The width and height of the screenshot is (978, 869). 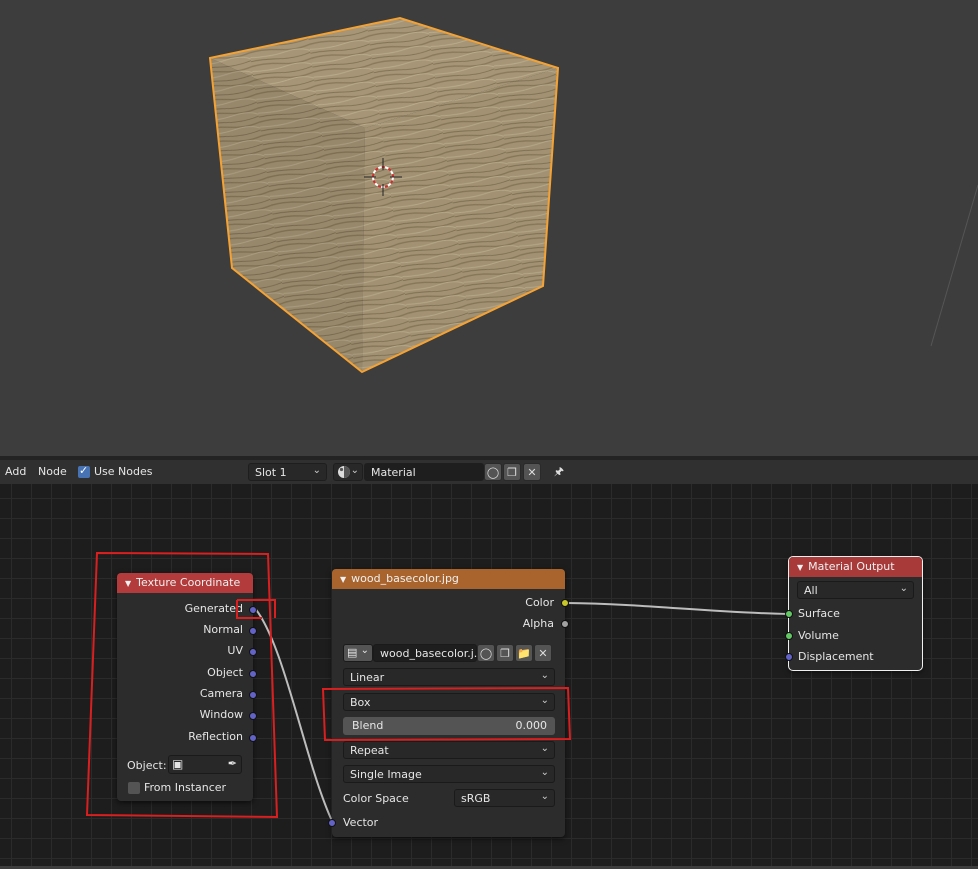 What do you see at coordinates (818, 635) in the screenshot?
I see `input-volume-label: Volume` at bounding box center [818, 635].